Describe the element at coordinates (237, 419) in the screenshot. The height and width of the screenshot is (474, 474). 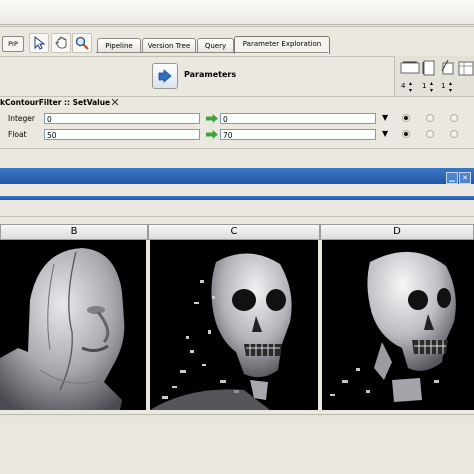
I see `status-bar` at that location.